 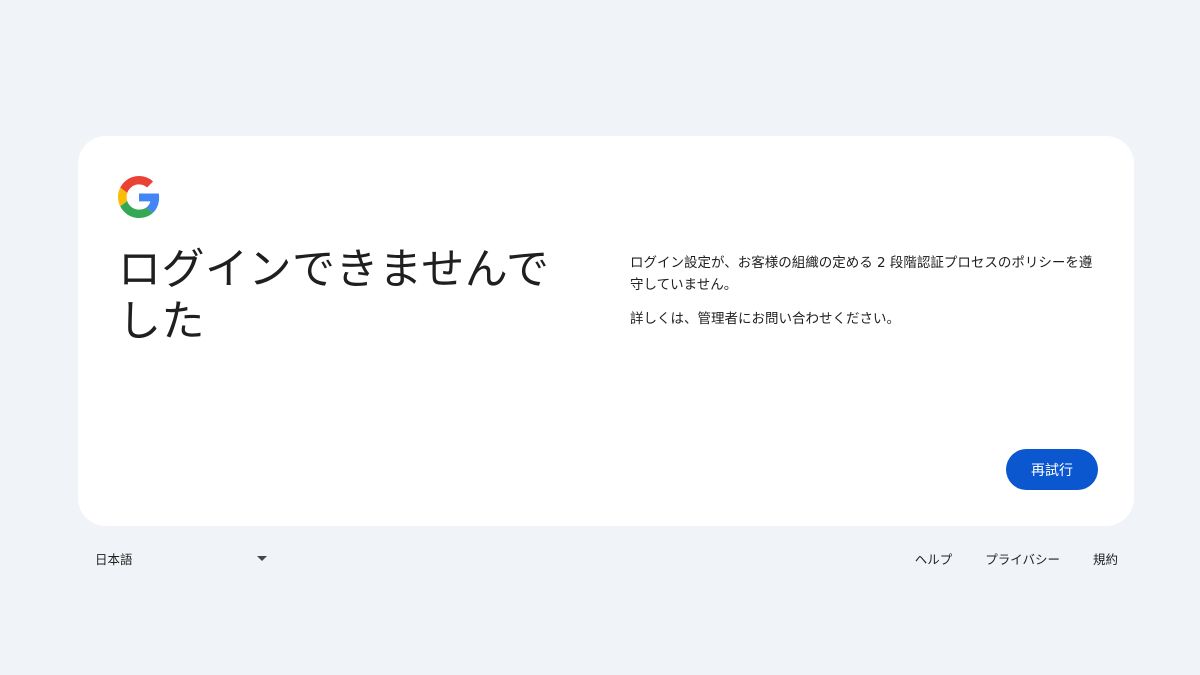 What do you see at coordinates (765, 319) in the screenshot?
I see `error-message-contact-admin: 詳しくは、管理者にお問い合わせください。` at bounding box center [765, 319].